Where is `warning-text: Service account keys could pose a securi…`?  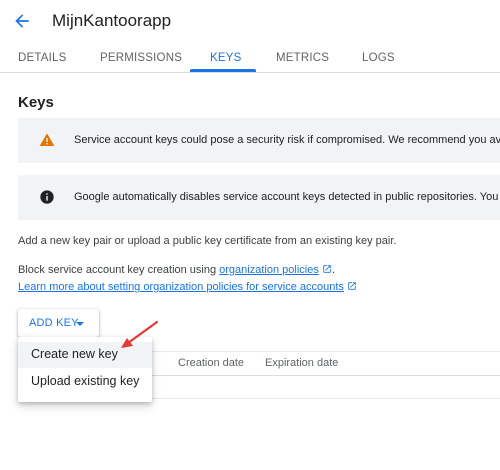 warning-text: Service account keys could pose a securi… is located at coordinates (287, 140).